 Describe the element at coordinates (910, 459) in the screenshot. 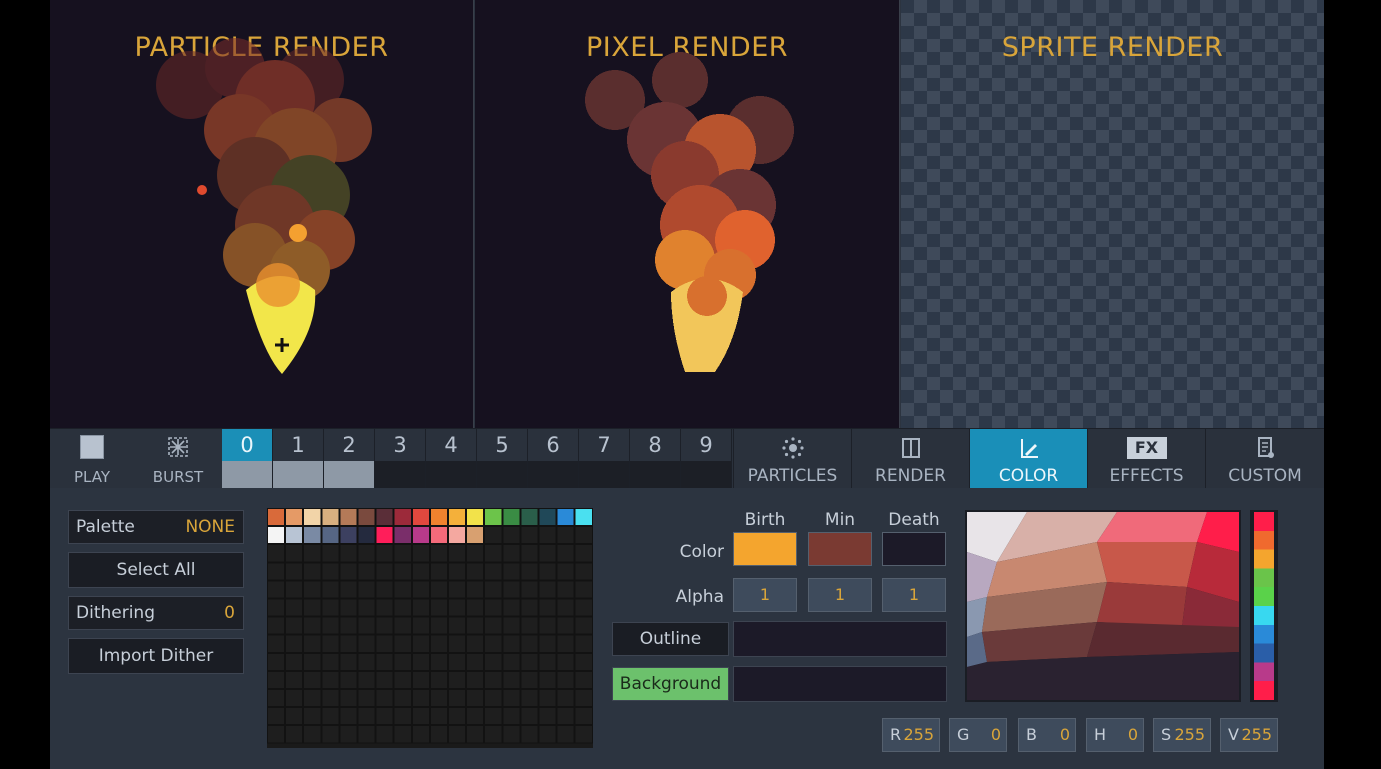

I see `tab-render: RENDER` at that location.